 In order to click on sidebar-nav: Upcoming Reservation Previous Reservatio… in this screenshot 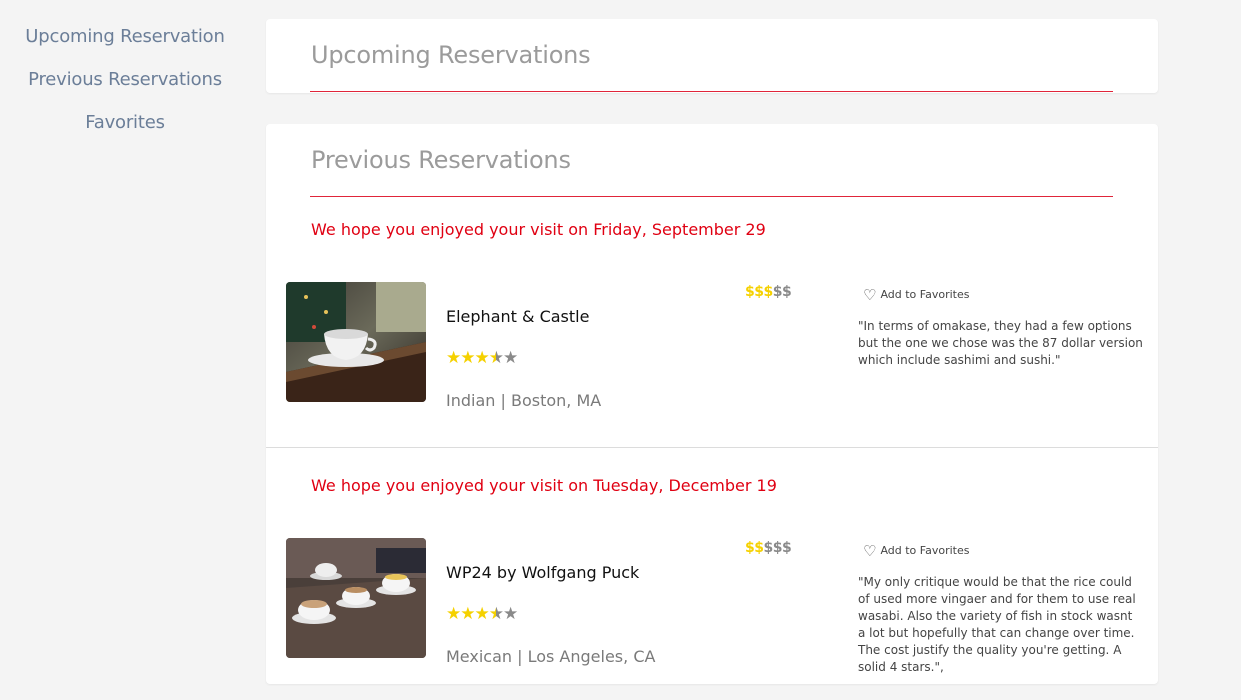, I will do `click(125, 90)`.